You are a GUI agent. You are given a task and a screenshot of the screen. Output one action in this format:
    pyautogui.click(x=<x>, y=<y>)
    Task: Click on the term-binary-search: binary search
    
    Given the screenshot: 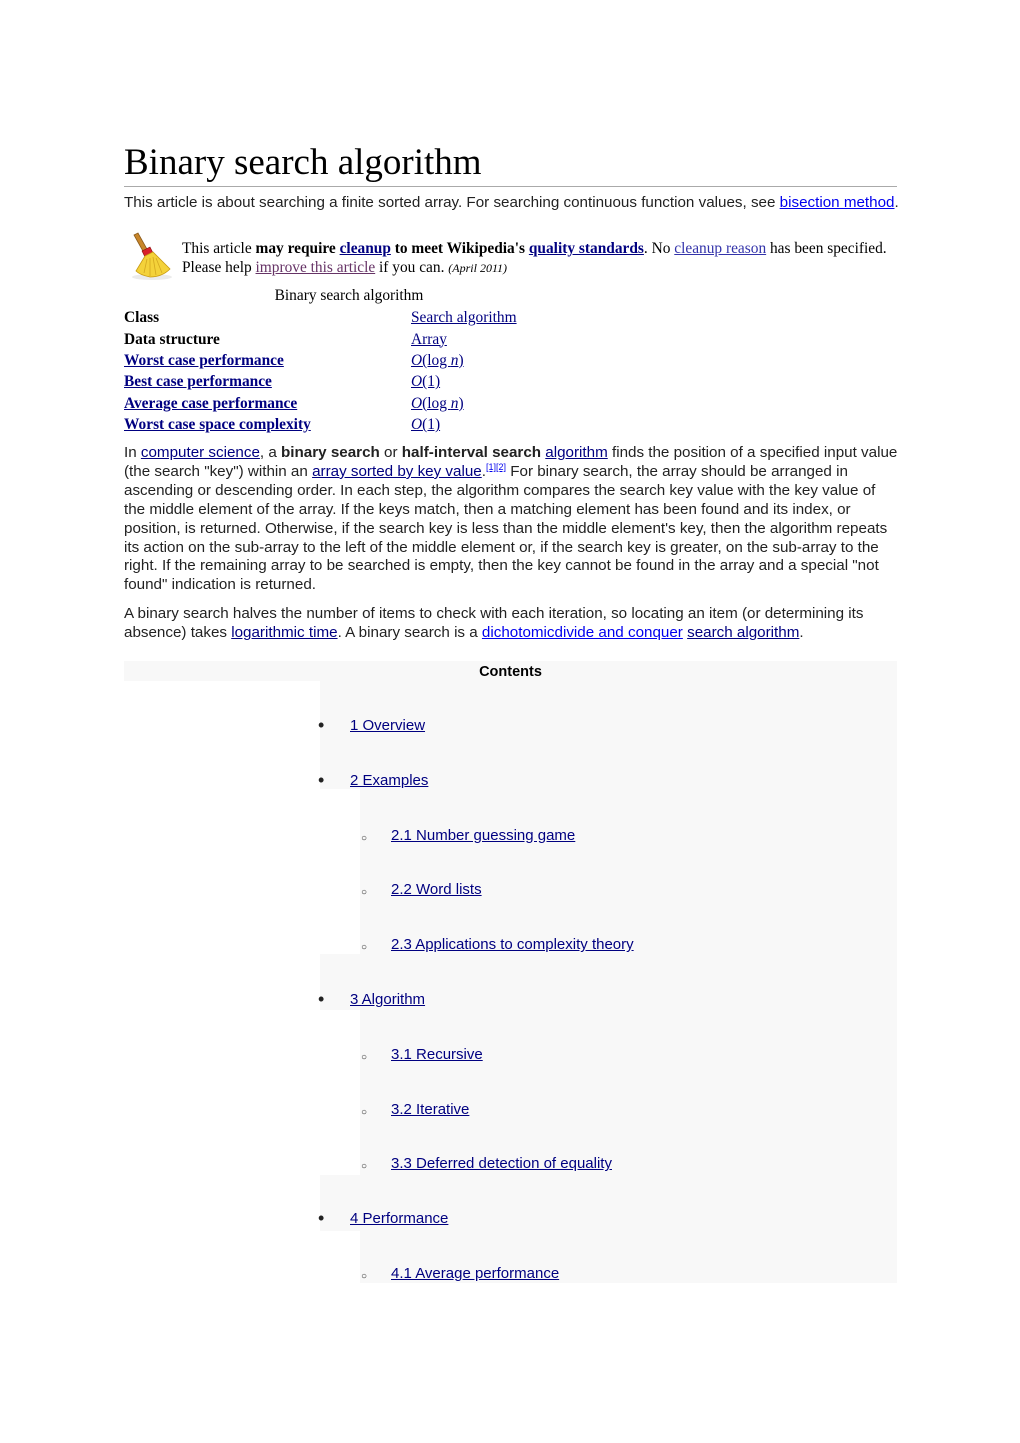 What is the action you would take?
    pyautogui.click(x=330, y=452)
    